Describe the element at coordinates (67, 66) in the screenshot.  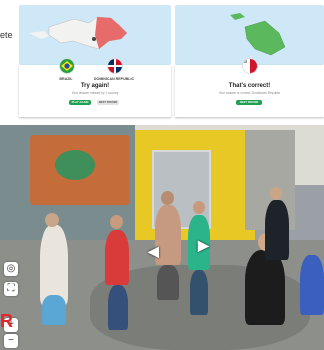
I see `brazil-flag-icon` at that location.